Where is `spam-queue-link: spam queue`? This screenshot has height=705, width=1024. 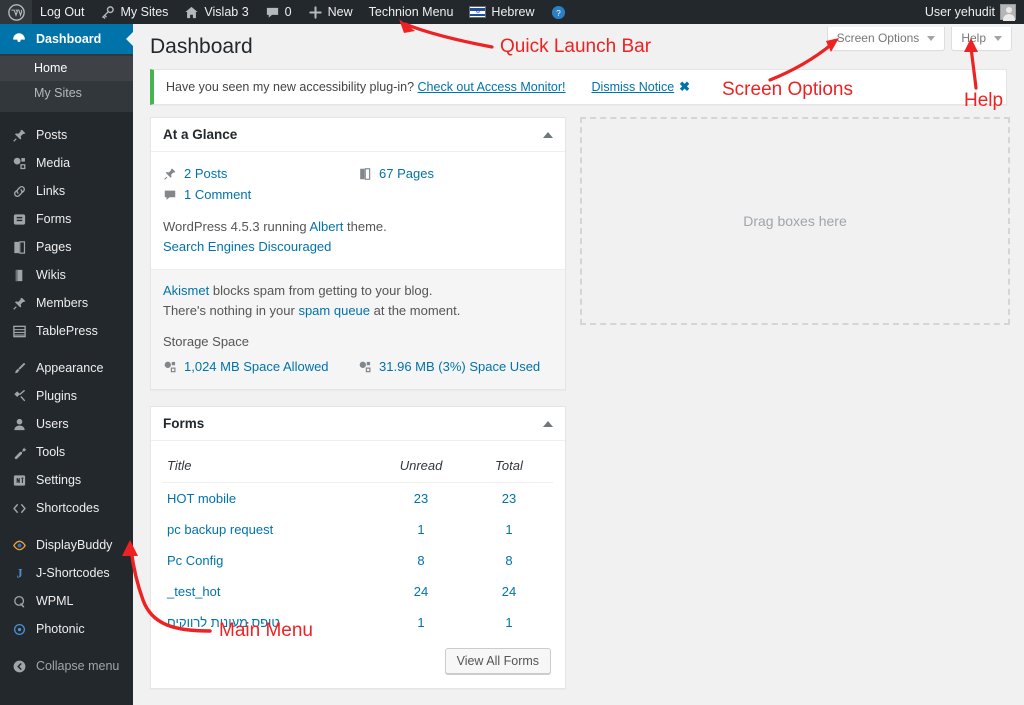 spam-queue-link: spam queue is located at coordinates (334, 310).